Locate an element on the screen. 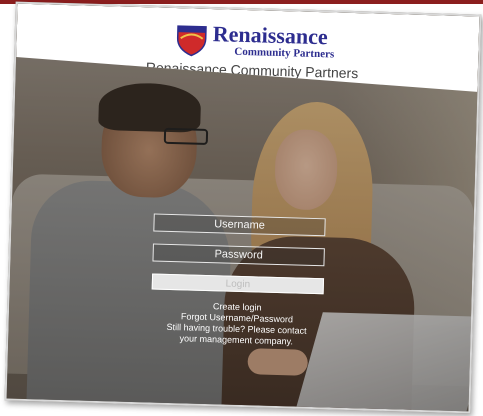 This screenshot has height=416, width=483. brand-subtitle: Community Partners is located at coordinates (284, 53).